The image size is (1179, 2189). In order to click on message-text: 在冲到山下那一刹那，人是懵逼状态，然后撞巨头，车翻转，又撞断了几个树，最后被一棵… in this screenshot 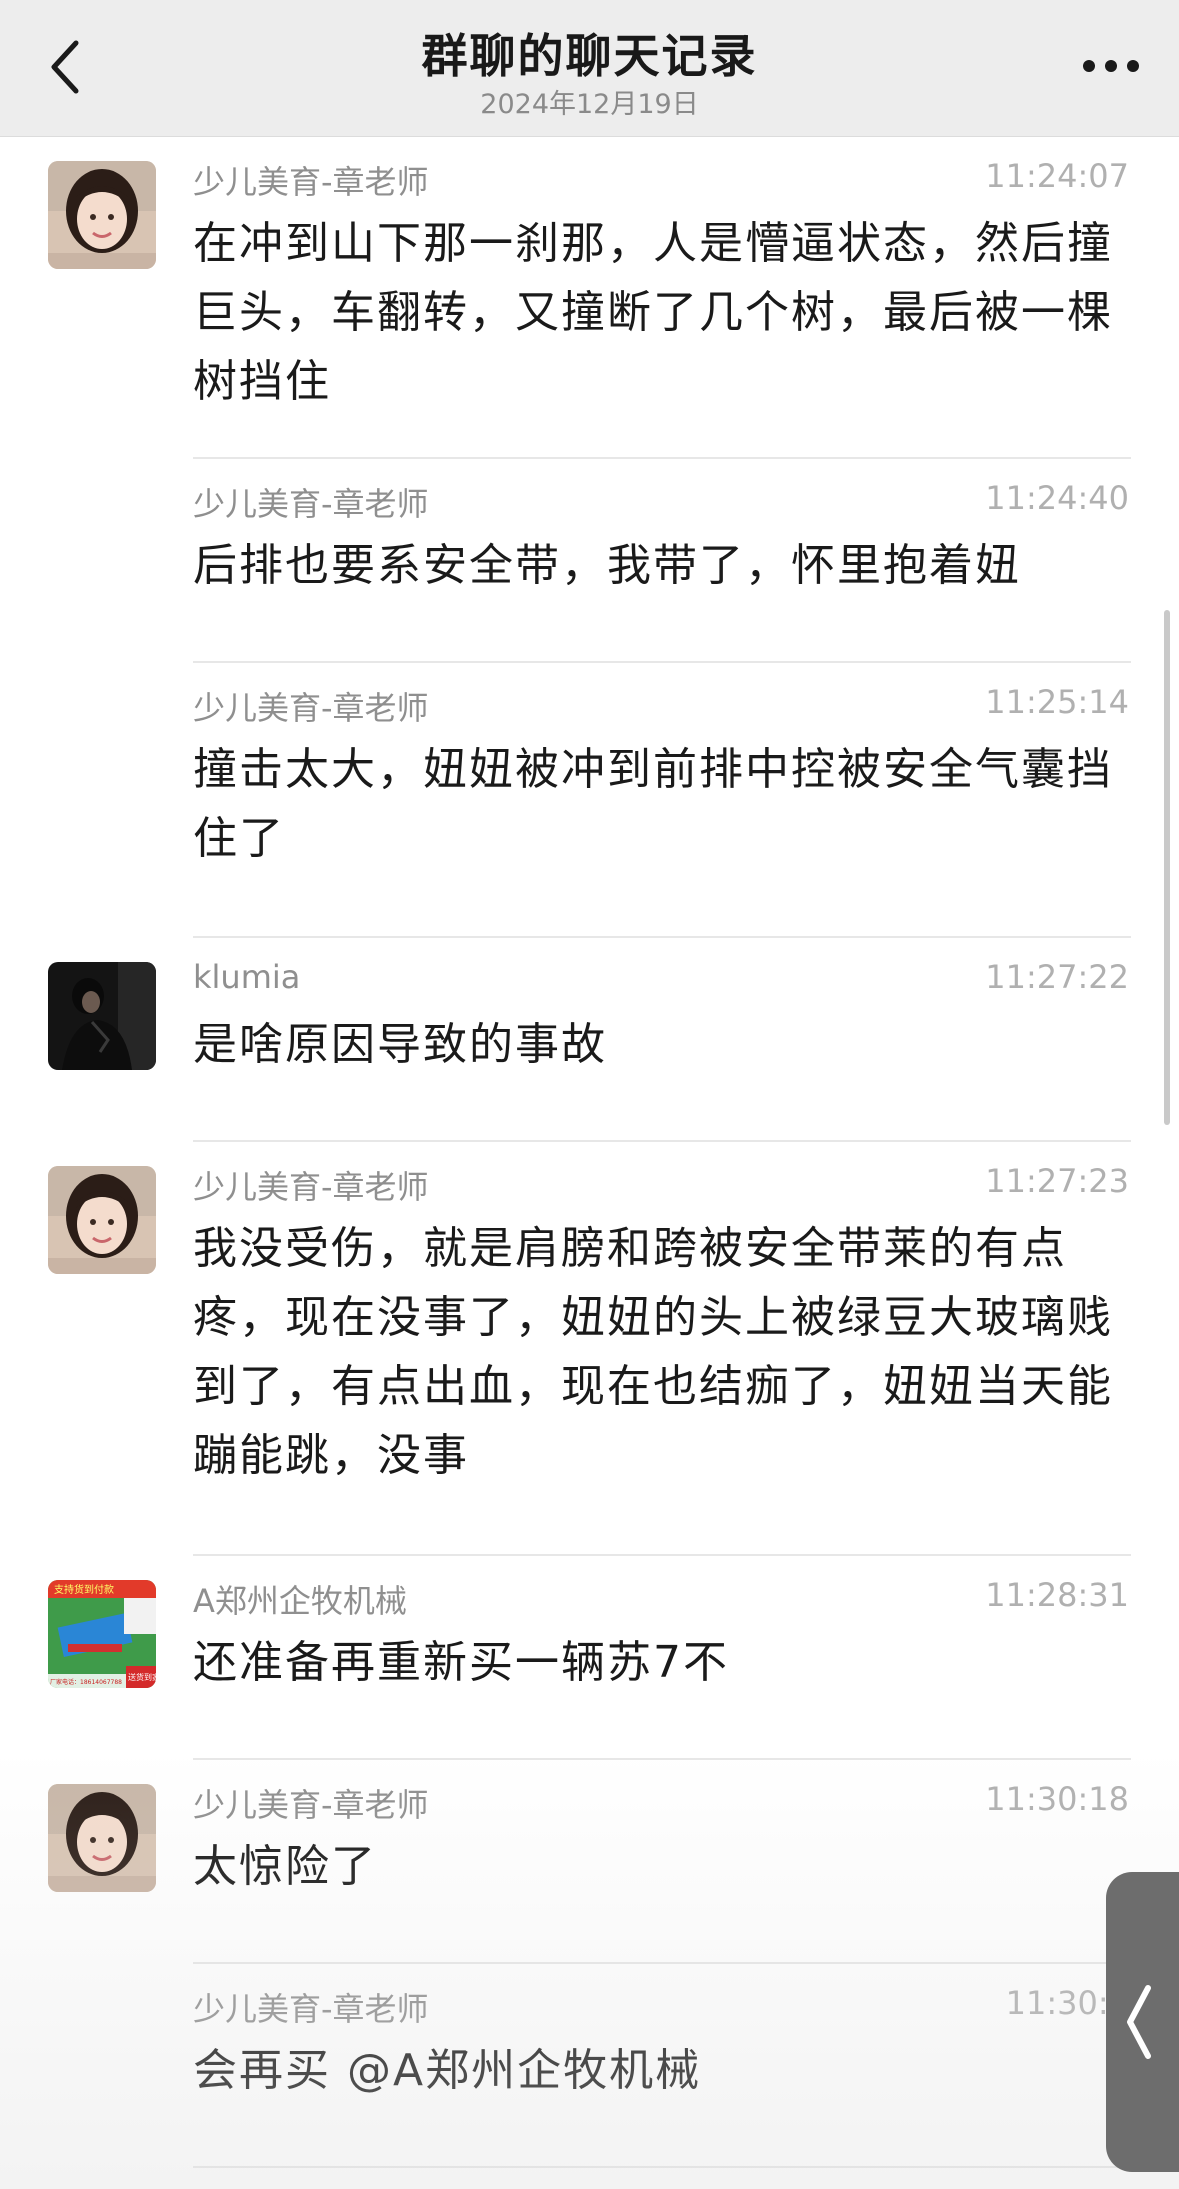, I will do `click(653, 312)`.